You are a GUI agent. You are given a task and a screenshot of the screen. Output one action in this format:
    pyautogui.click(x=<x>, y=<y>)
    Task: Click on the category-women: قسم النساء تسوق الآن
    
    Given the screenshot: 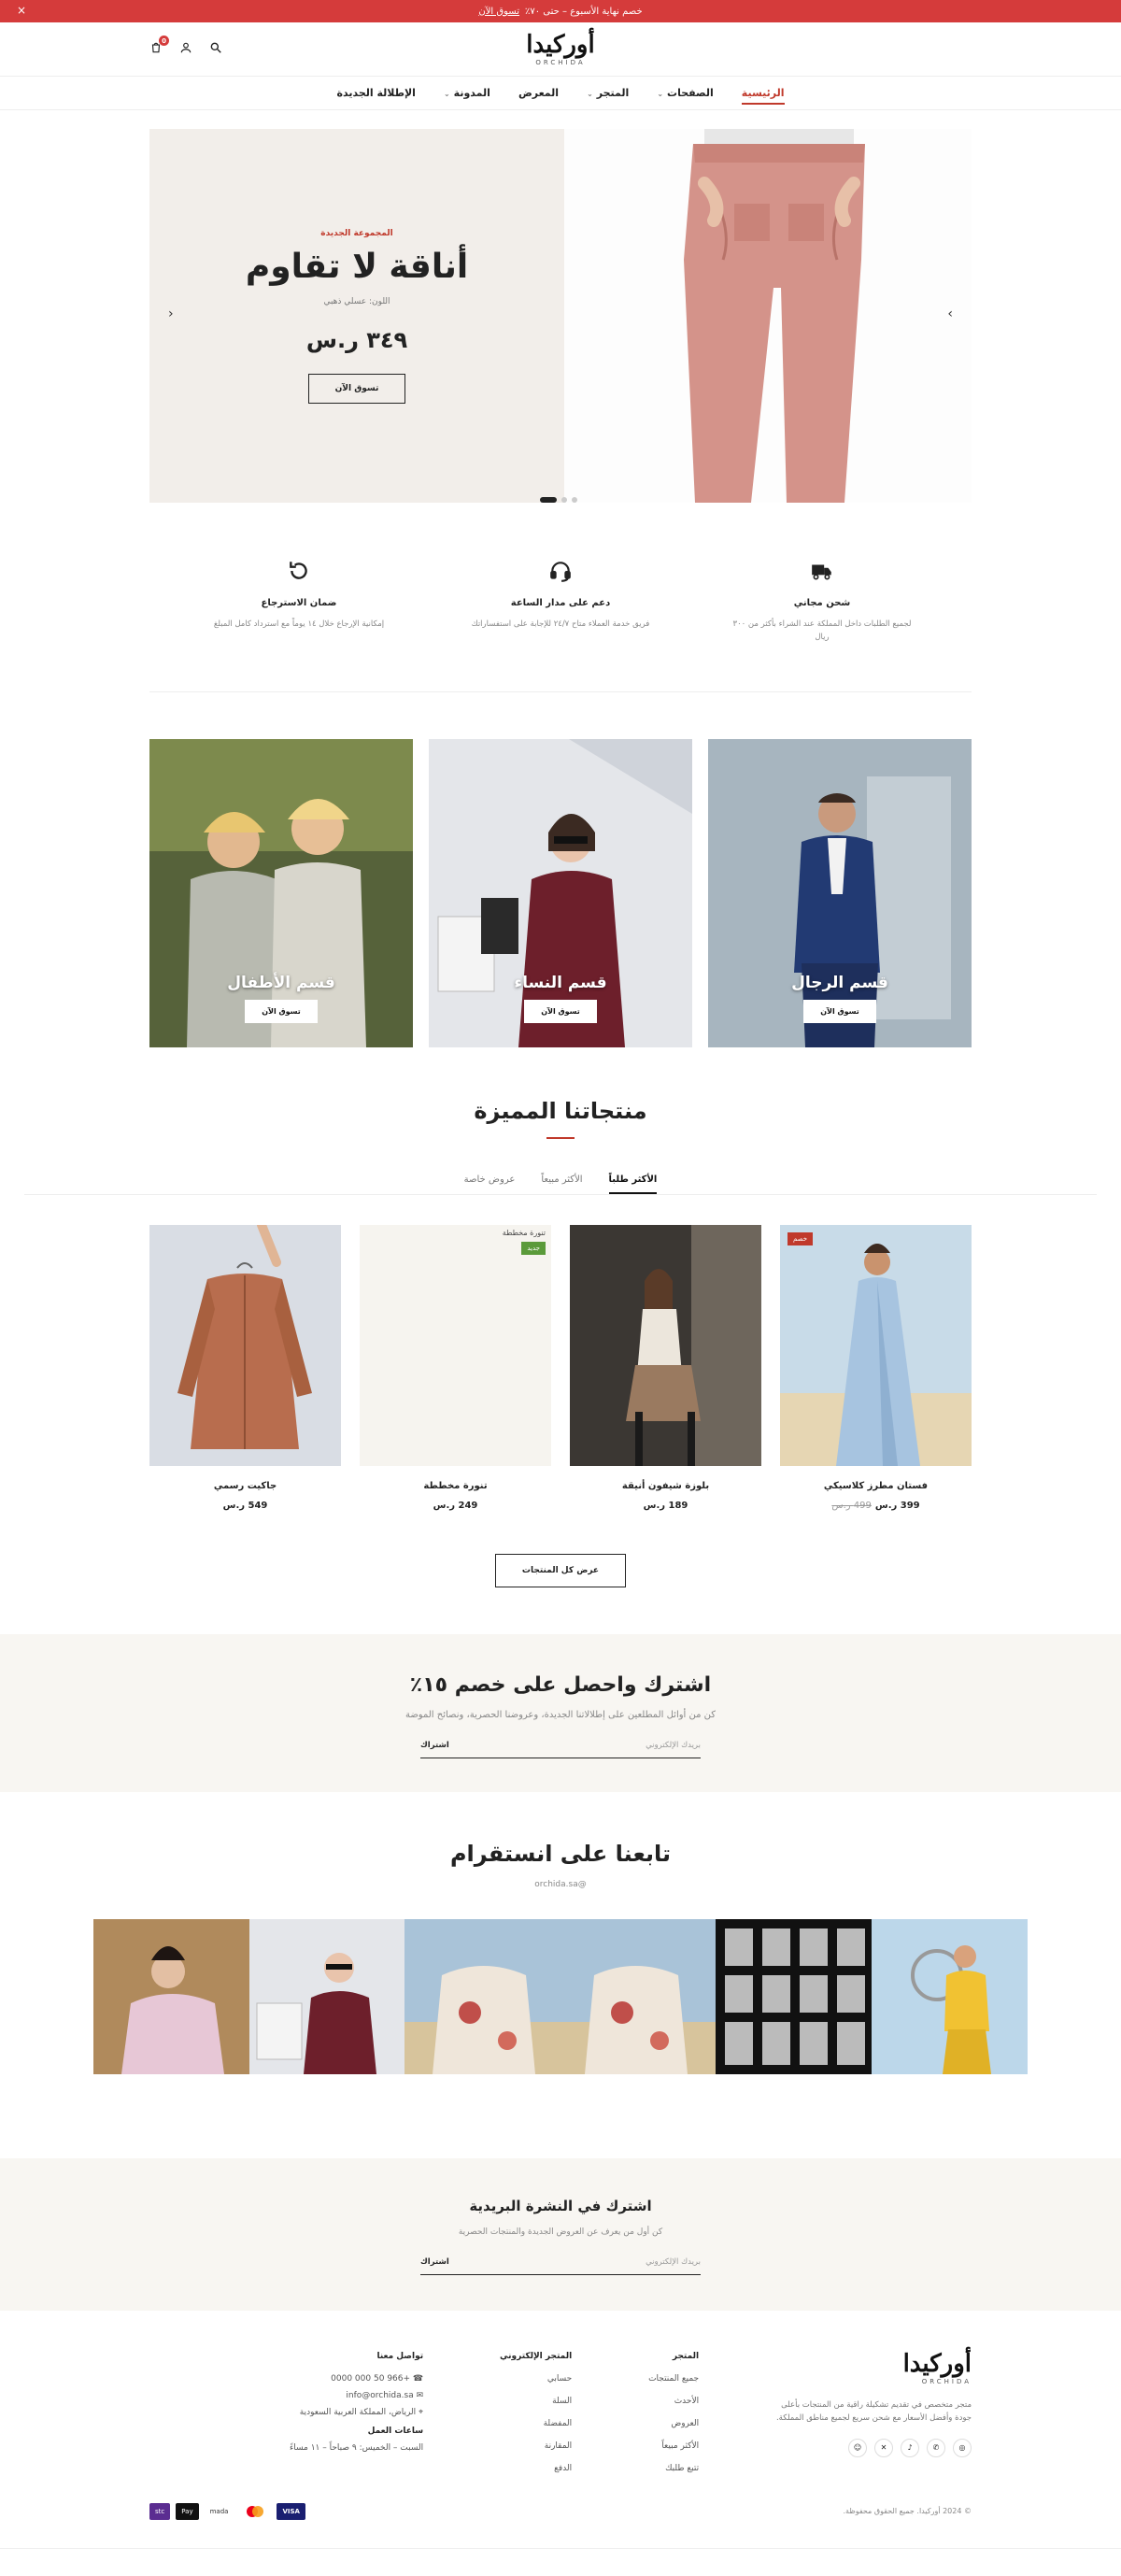 What is the action you would take?
    pyautogui.click(x=560, y=892)
    